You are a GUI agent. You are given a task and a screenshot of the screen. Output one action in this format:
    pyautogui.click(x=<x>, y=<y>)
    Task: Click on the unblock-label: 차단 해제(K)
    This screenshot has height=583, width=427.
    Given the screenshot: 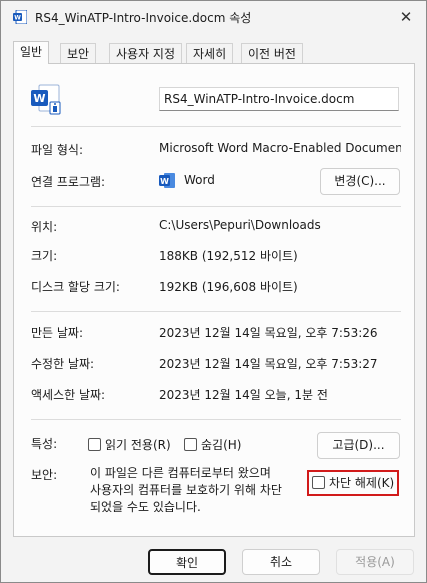 What is the action you would take?
    pyautogui.click(x=362, y=483)
    